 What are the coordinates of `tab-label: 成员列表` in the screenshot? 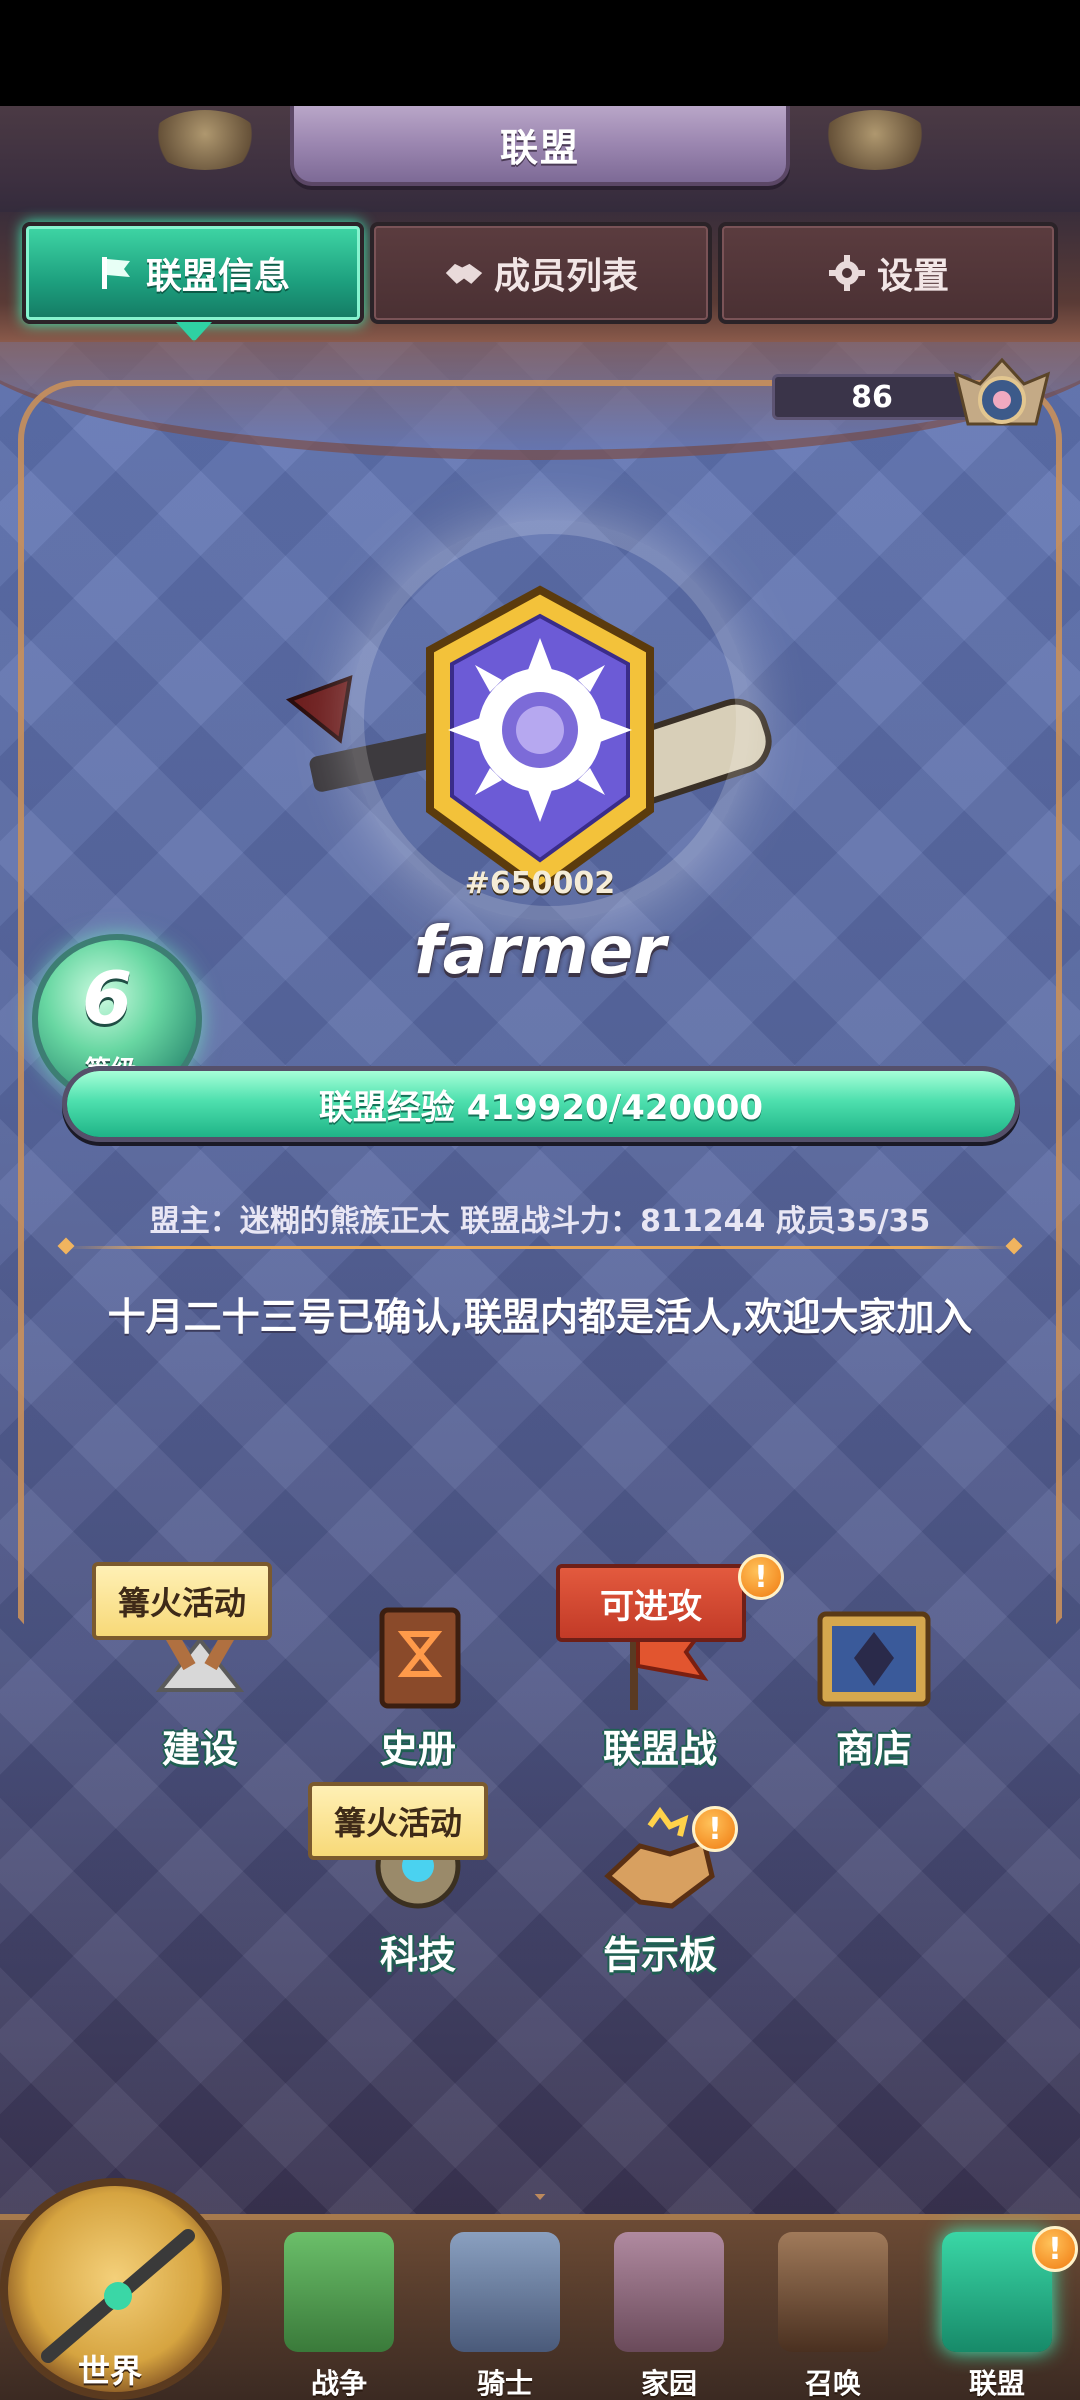 It's located at (565, 276).